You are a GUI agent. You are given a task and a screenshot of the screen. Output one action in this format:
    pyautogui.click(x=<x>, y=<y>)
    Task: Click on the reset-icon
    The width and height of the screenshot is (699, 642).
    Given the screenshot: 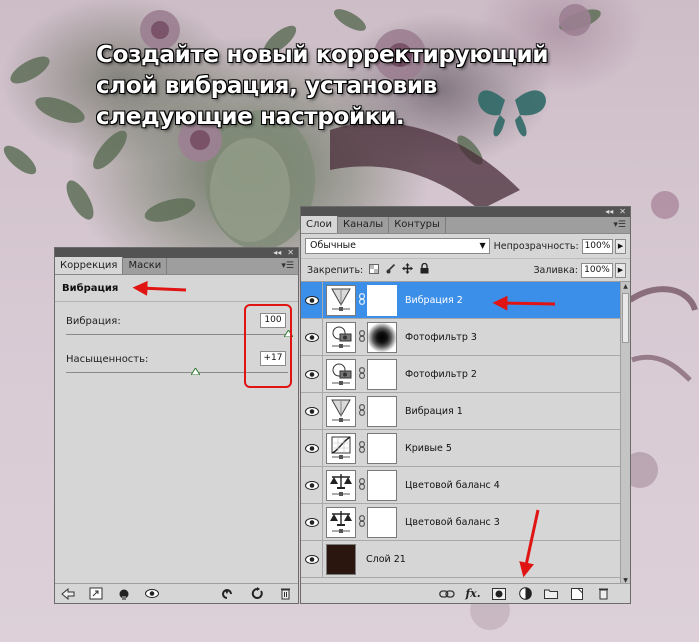 What is the action you would take?
    pyautogui.click(x=257, y=594)
    